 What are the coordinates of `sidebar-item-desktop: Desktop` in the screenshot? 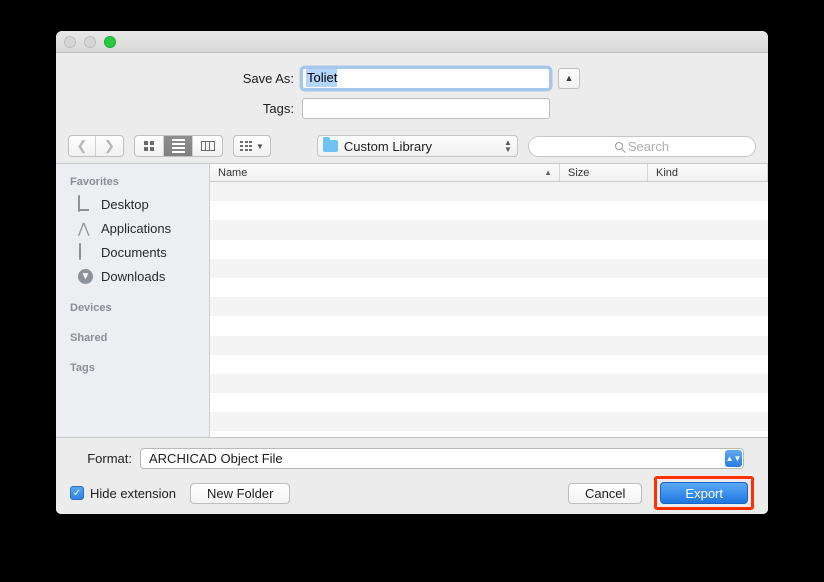 It's located at (132, 204).